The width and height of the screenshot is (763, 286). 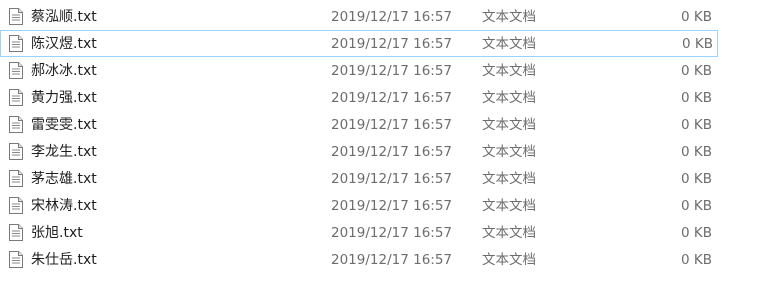 What do you see at coordinates (64, 17) in the screenshot?
I see `file-name: 蔡泓顺.txt` at bounding box center [64, 17].